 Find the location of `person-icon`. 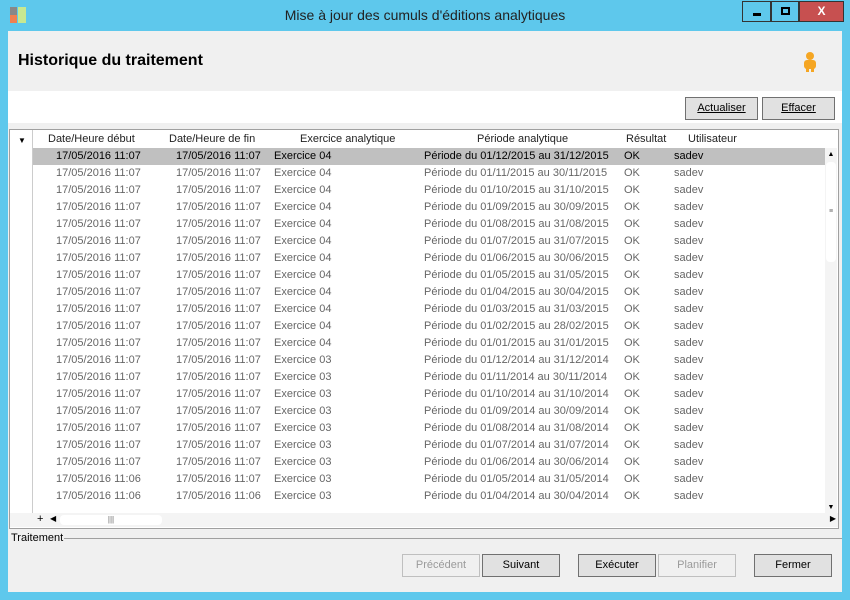

person-icon is located at coordinates (810, 62).